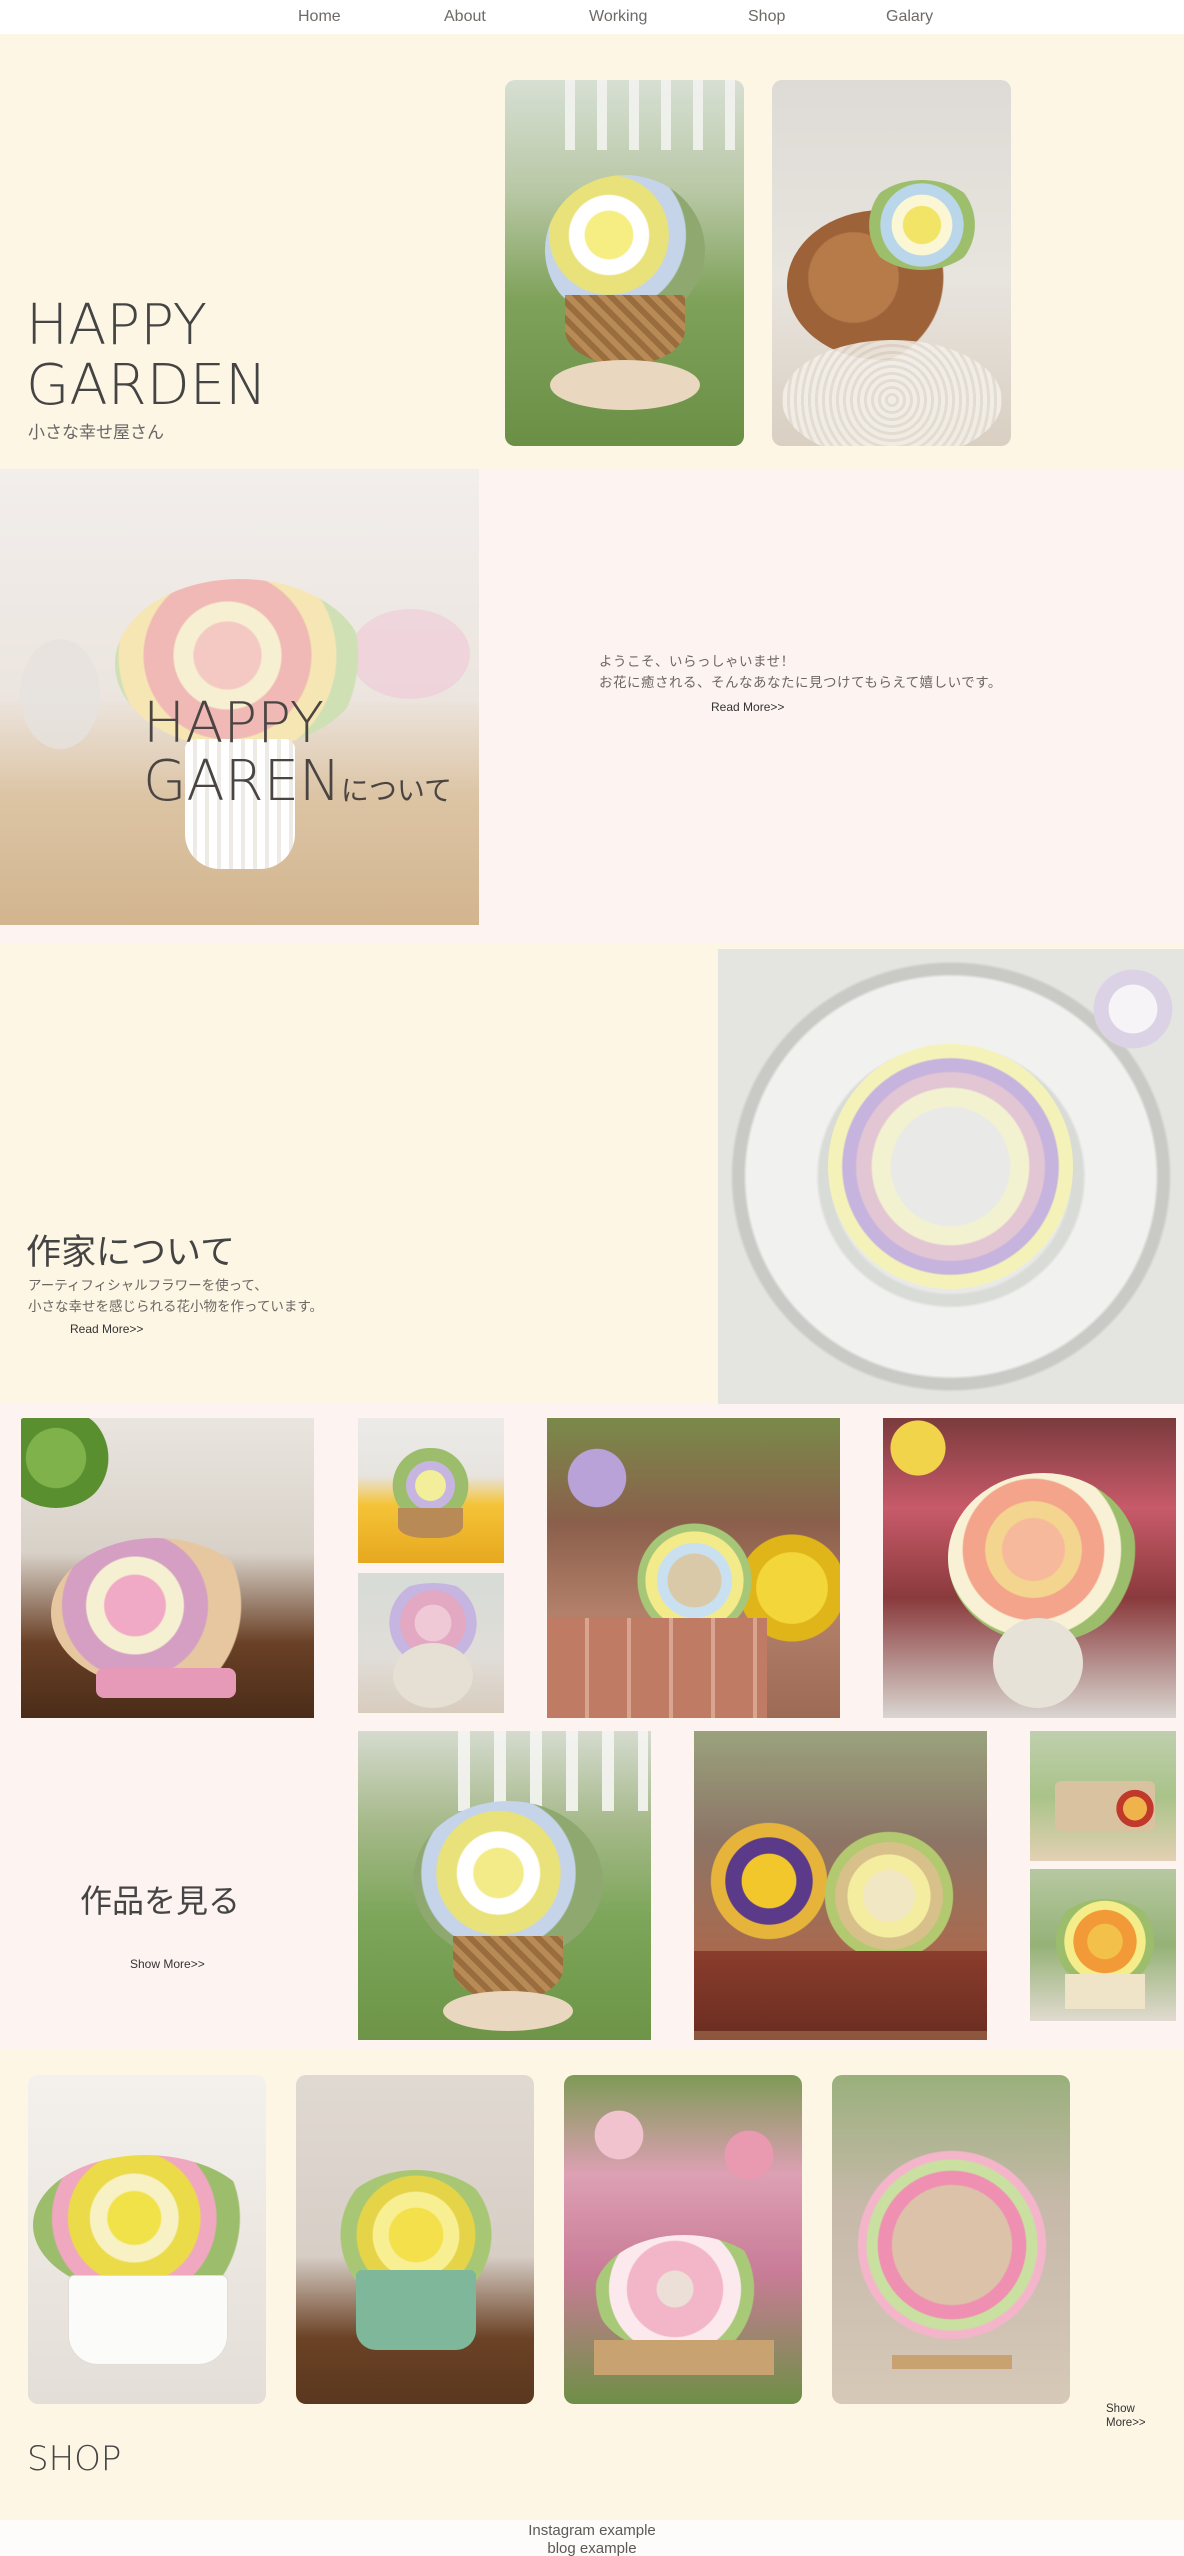 Image resolution: width=1184 pixels, height=2556 pixels. What do you see at coordinates (96, 433) in the screenshot?
I see `hero-subtitle: 小さな幸せ屋さん` at bounding box center [96, 433].